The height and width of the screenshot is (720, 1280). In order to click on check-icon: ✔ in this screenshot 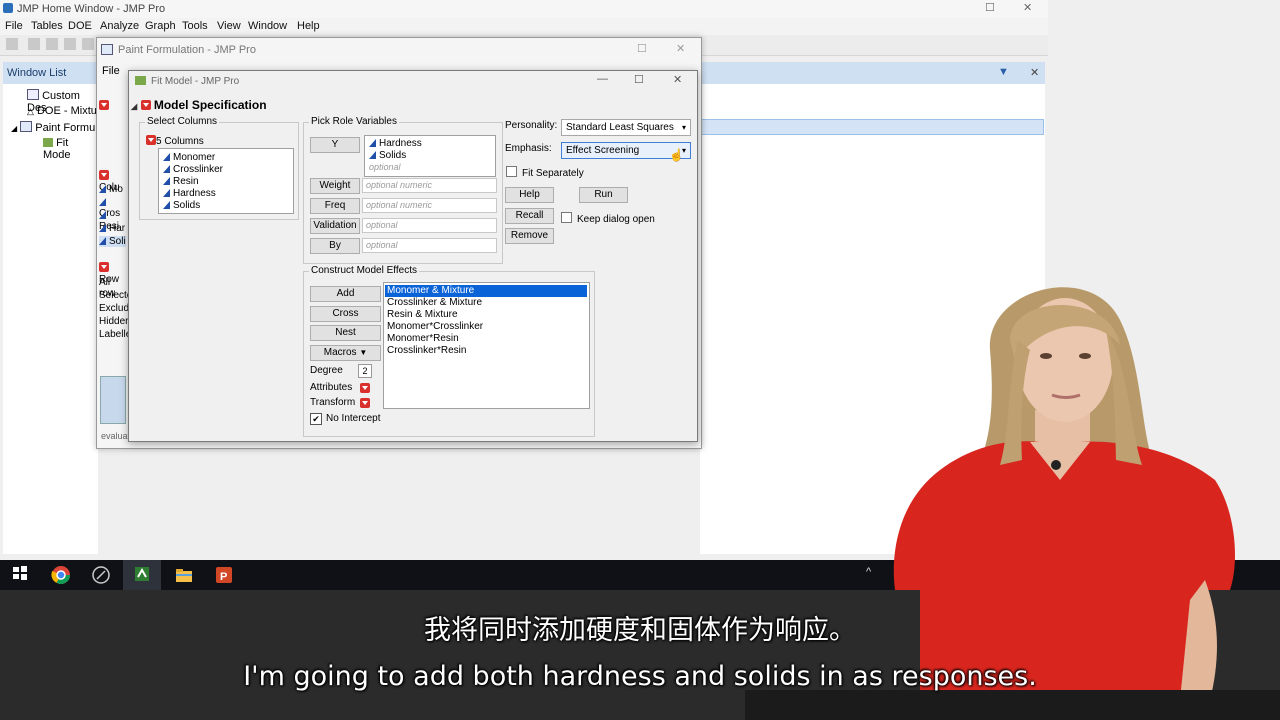, I will do `click(316, 419)`.